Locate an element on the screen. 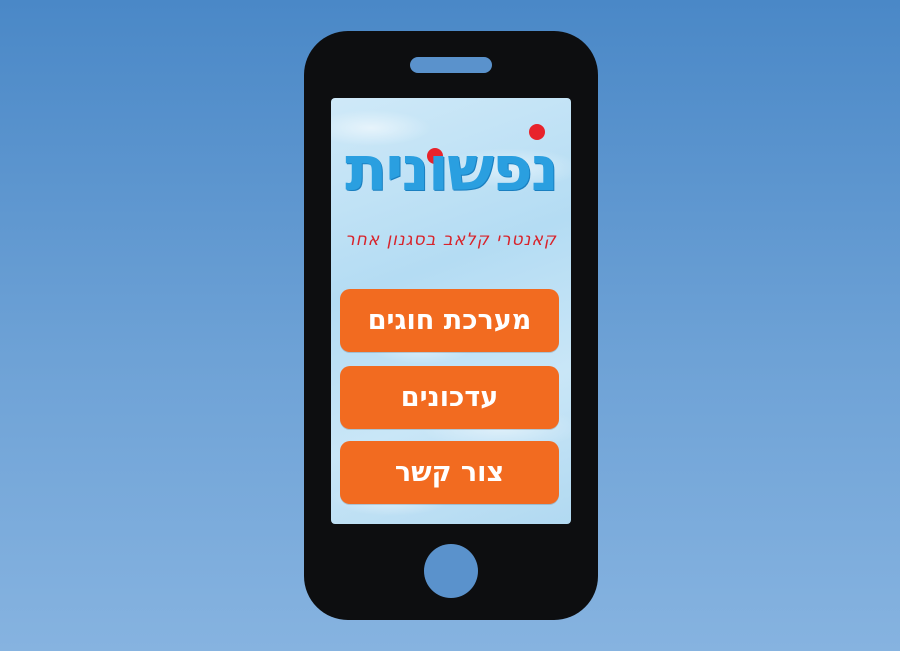 The image size is (900, 651). home-button is located at coordinates (451, 571).